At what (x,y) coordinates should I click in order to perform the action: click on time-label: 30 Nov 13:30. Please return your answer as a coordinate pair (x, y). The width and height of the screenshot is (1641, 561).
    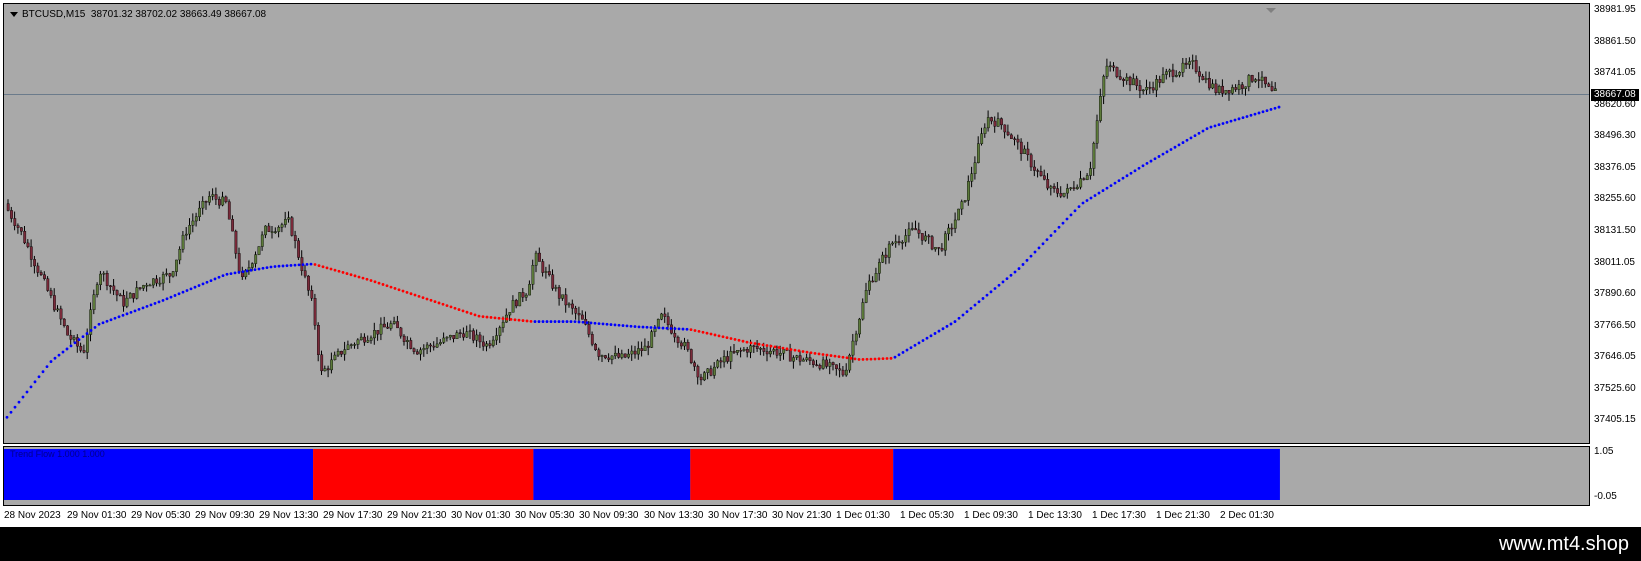
    Looking at the image, I should click on (674, 515).